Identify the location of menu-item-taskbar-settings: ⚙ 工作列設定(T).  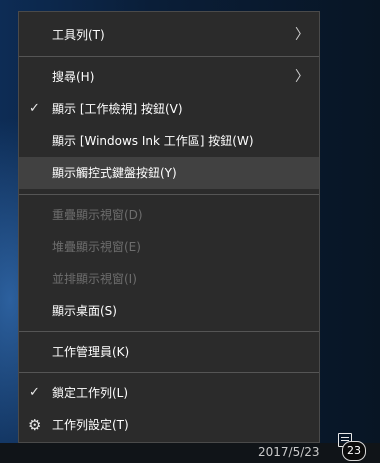
(169, 425).